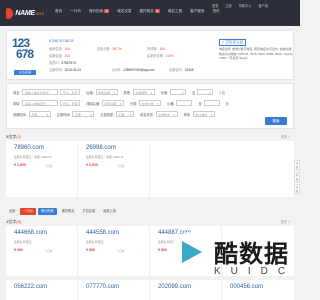 Image resolution: width=320 pixels, height=300 pixels. Describe the element at coordinates (187, 114) in the screenshot. I see `sort-label: 排序:` at that location.